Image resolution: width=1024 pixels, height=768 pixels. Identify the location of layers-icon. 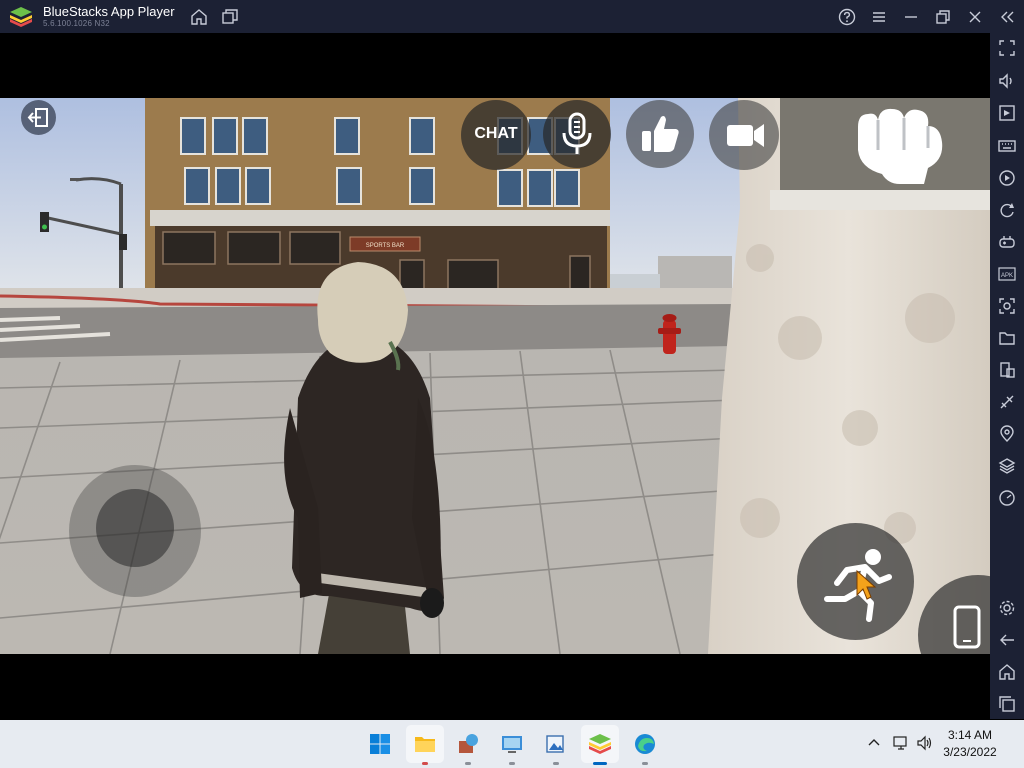
(1007, 466).